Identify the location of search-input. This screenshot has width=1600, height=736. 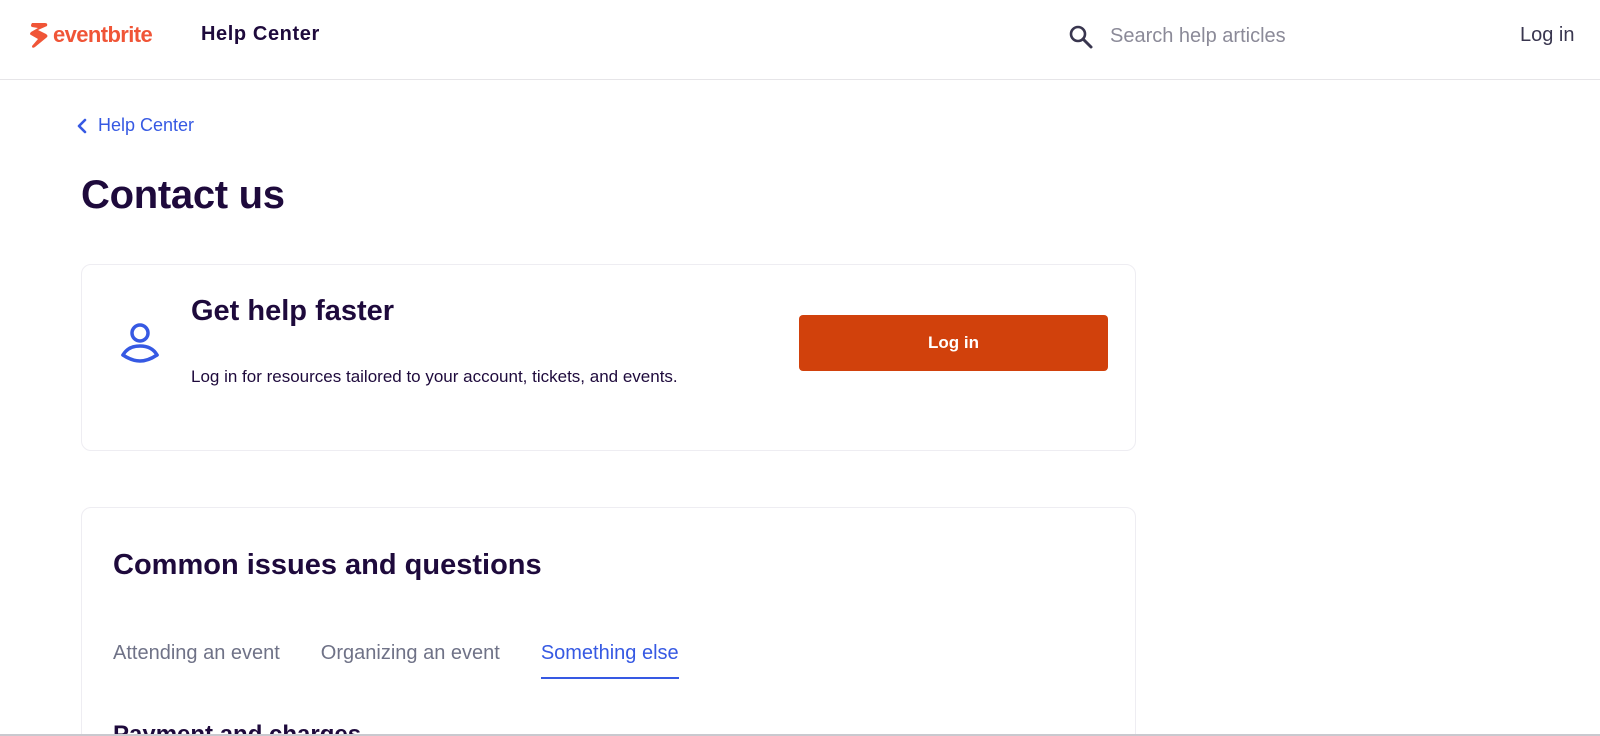
(1280, 36).